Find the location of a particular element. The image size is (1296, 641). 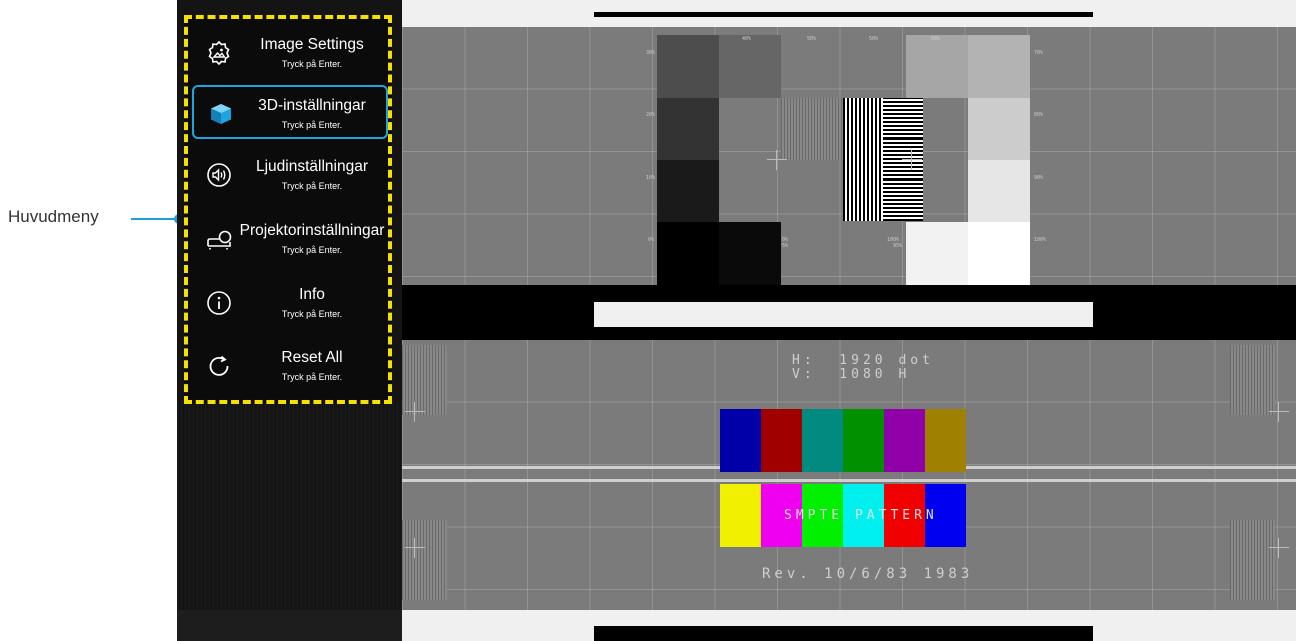

reset-icon is located at coordinates (219, 365).